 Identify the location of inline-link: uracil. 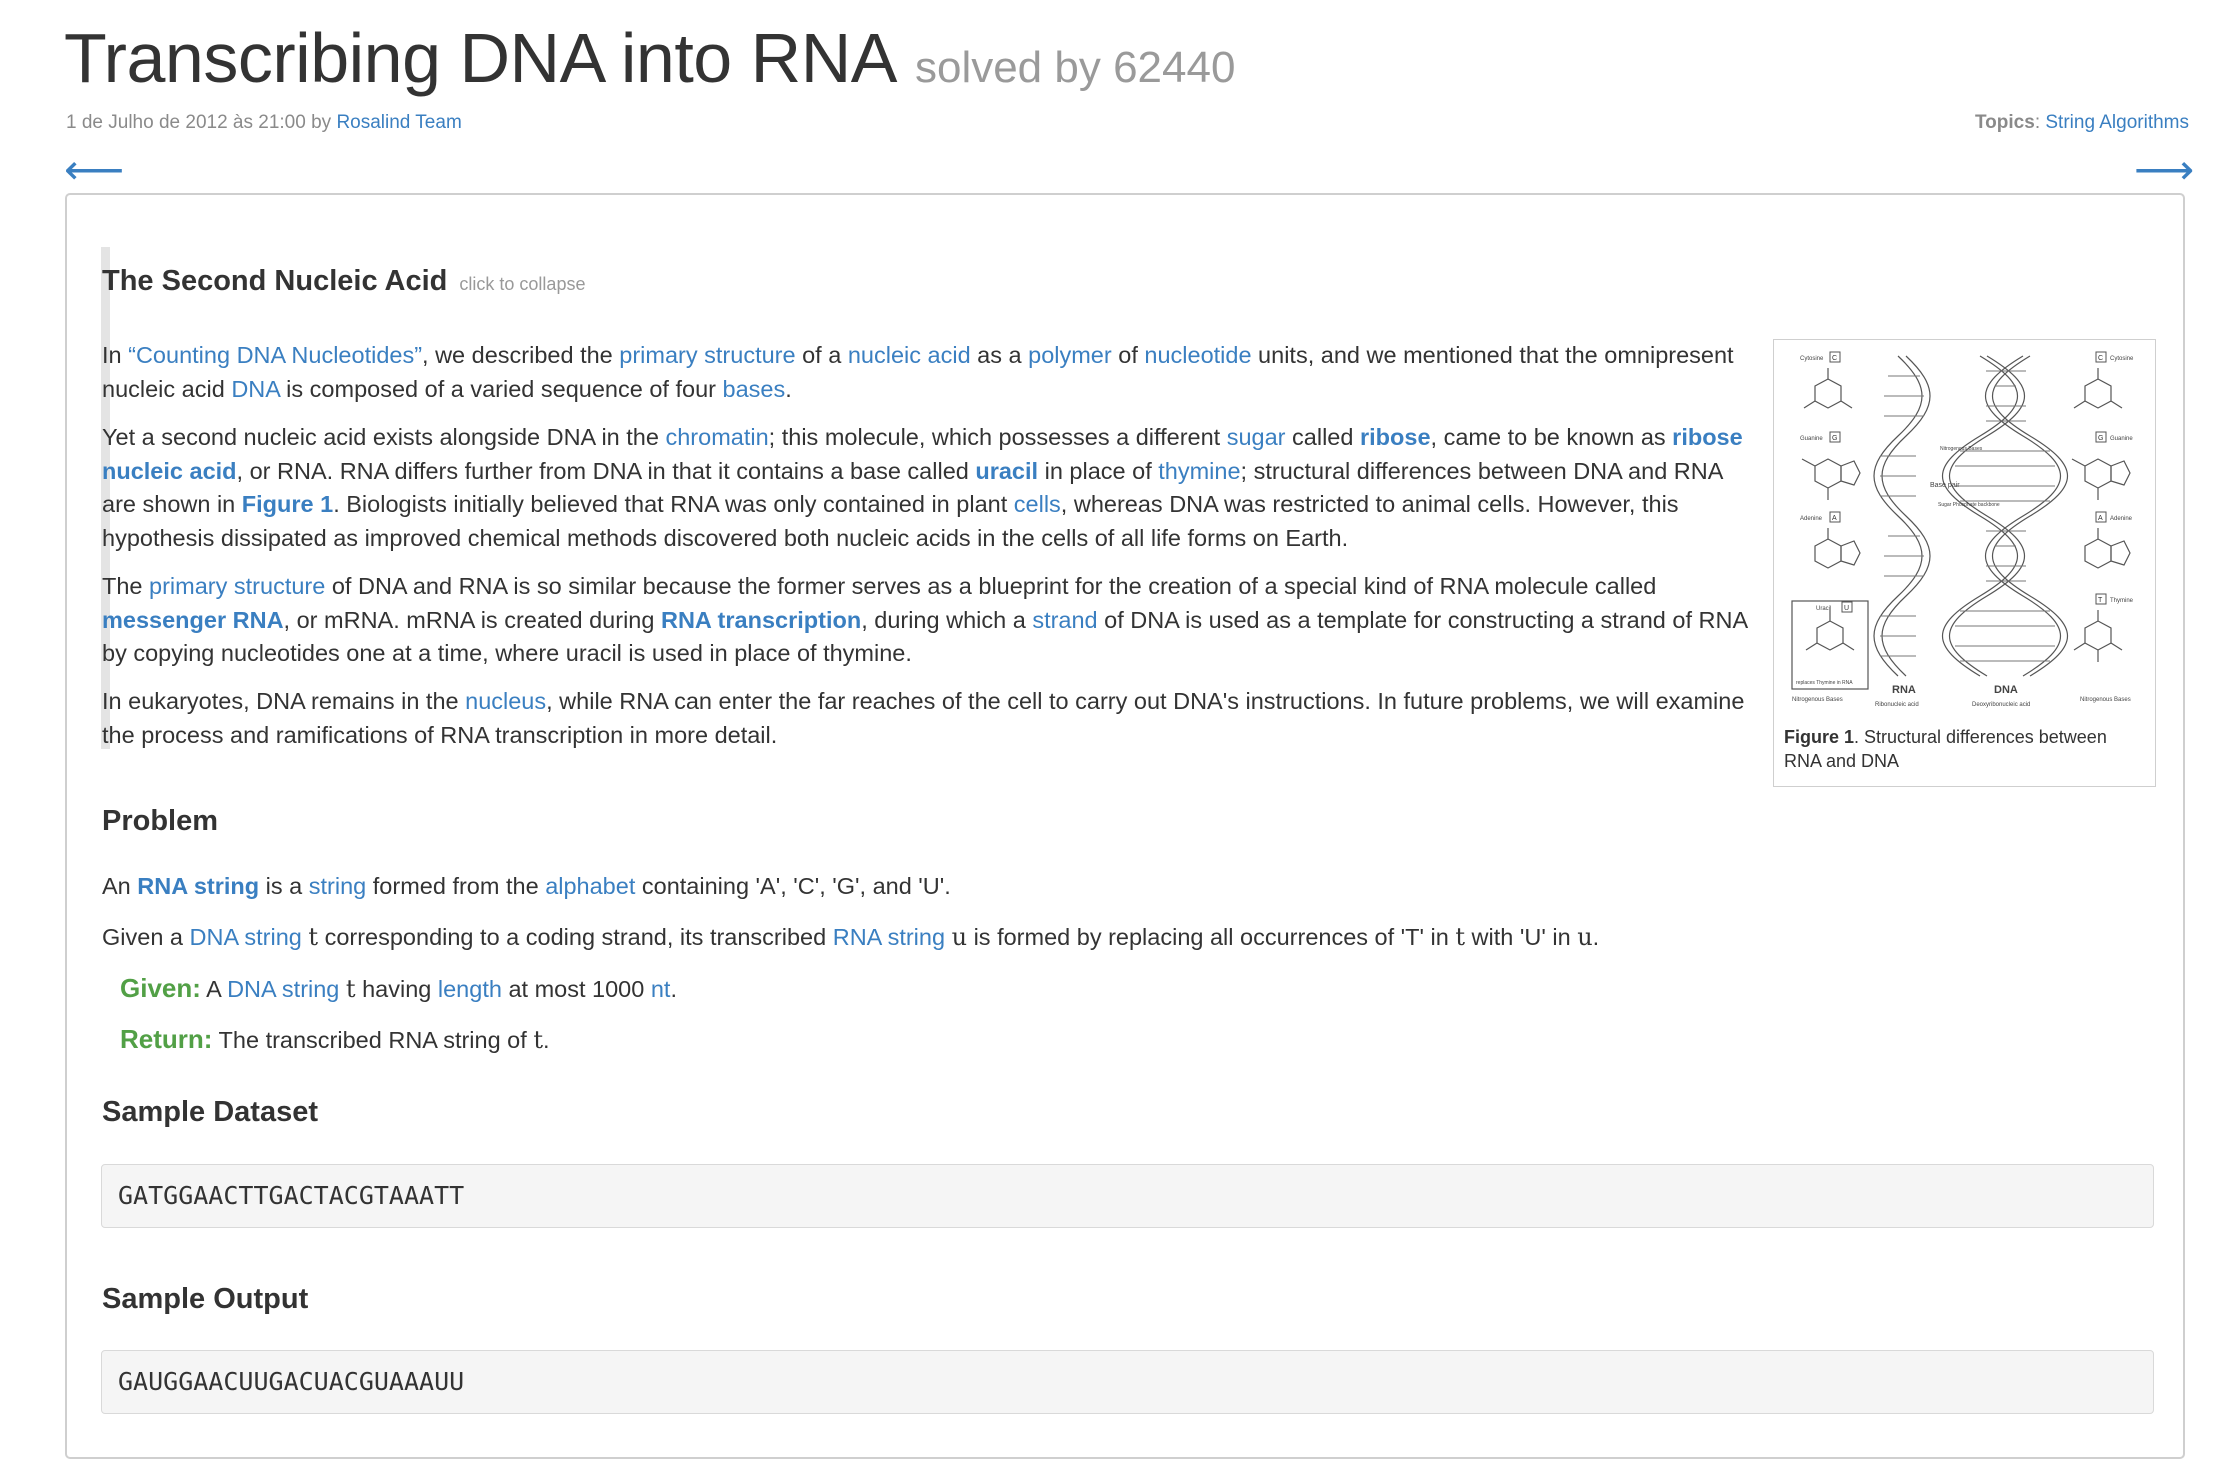
(1006, 471).